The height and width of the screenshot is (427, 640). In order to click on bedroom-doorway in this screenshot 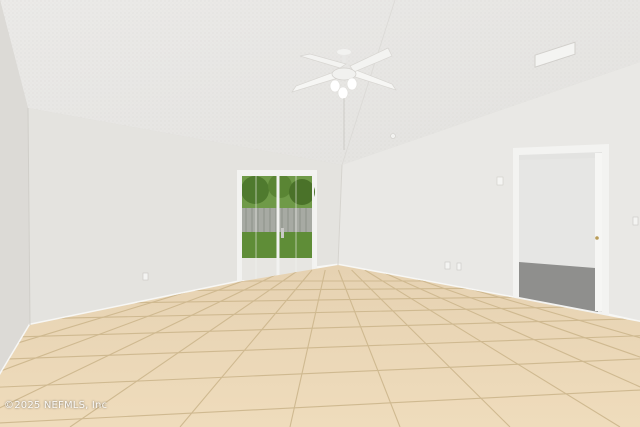, I will do `click(561, 230)`.